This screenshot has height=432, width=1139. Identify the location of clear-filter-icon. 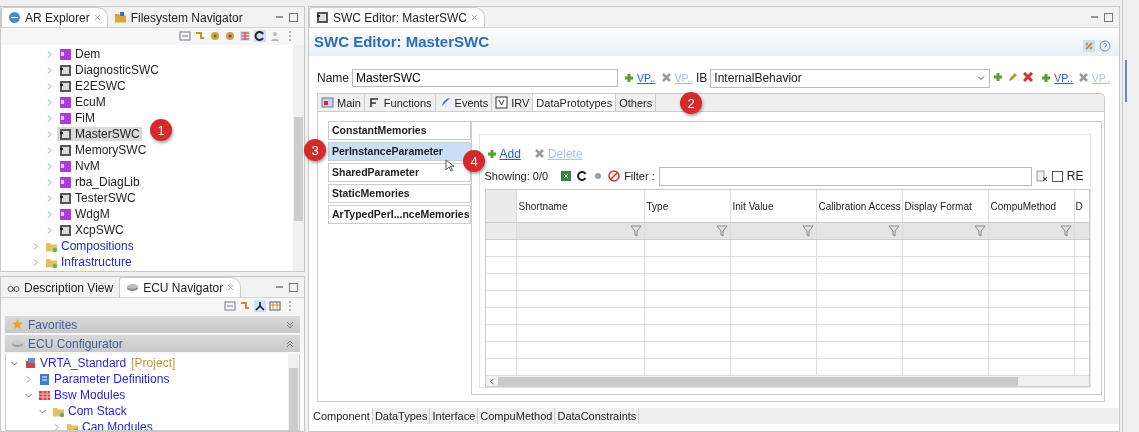
(614, 176).